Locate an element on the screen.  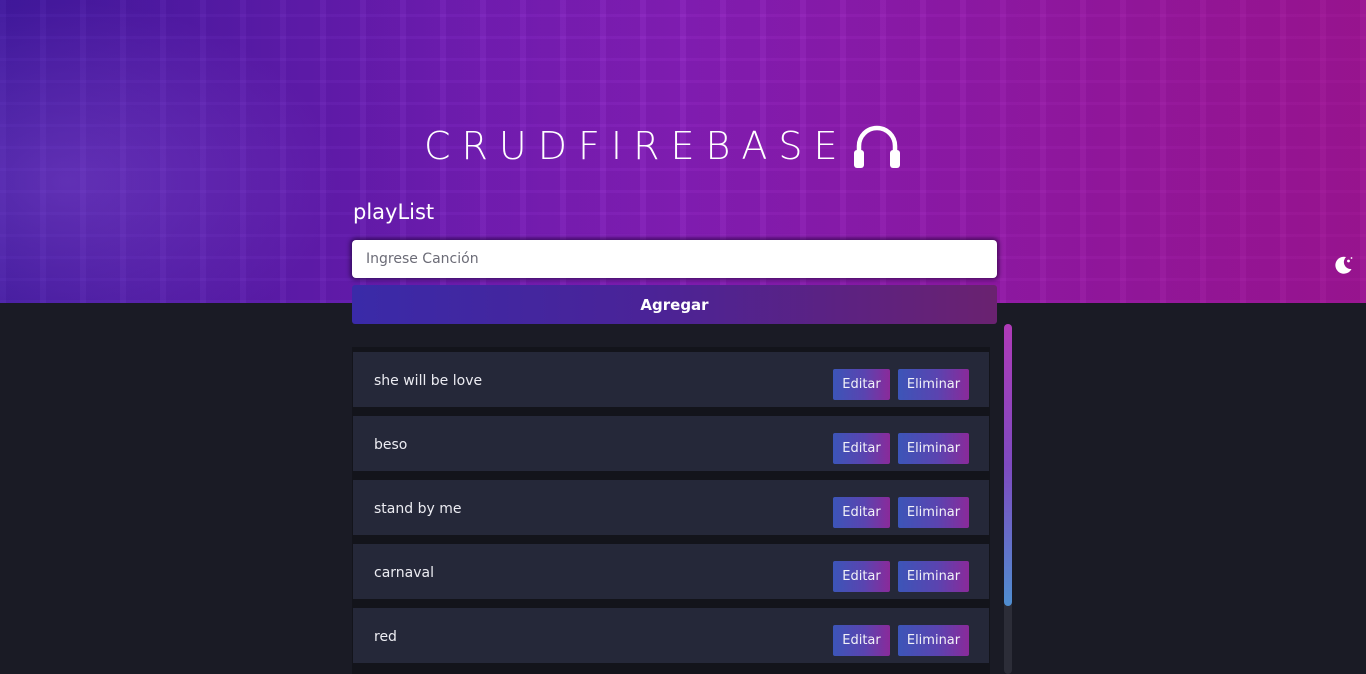
hero-background-image is located at coordinates (170, 151).